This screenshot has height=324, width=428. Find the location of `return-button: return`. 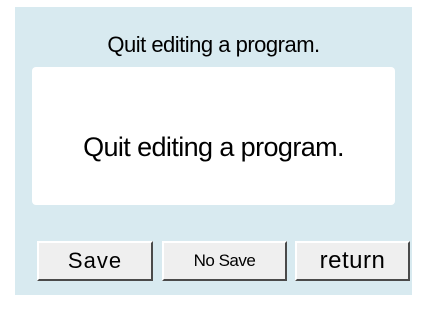

return-button: return is located at coordinates (352, 261).